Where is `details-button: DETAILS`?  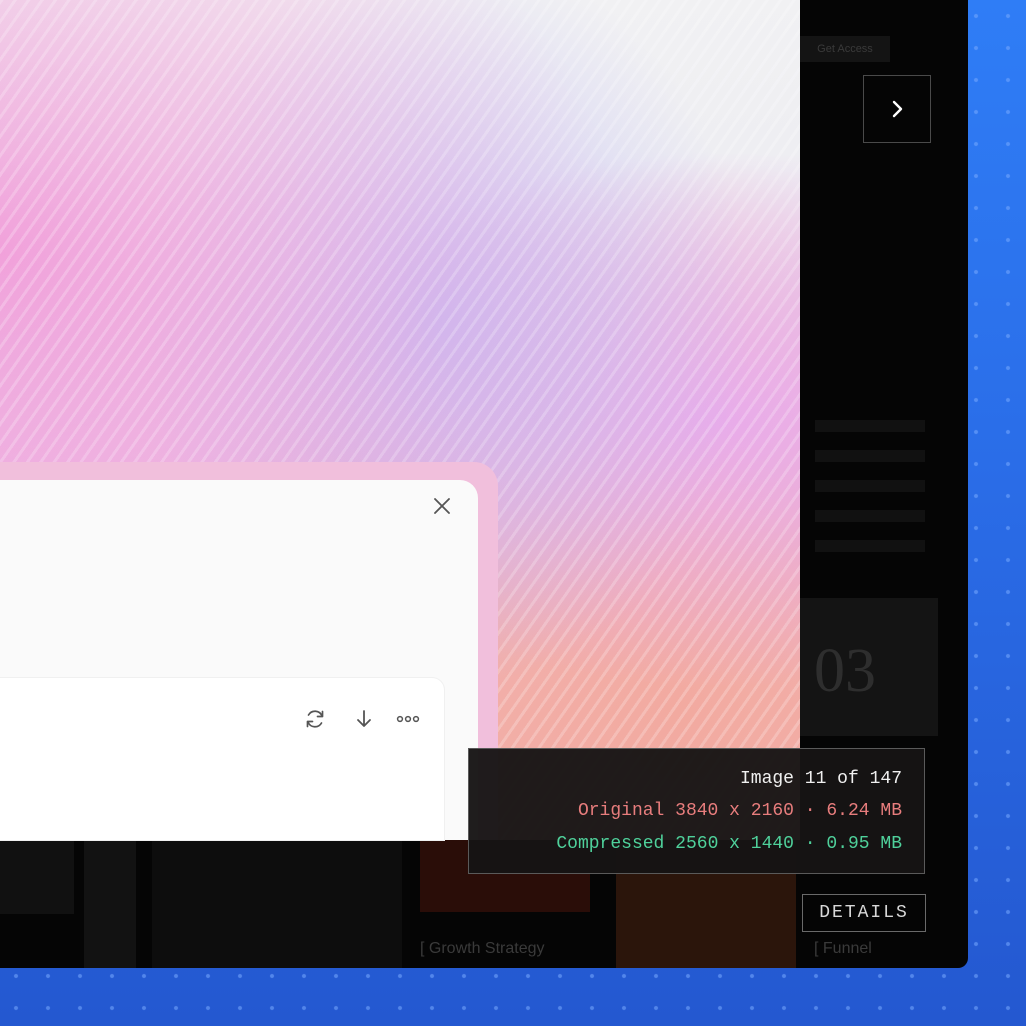 details-button: DETAILS is located at coordinates (864, 913).